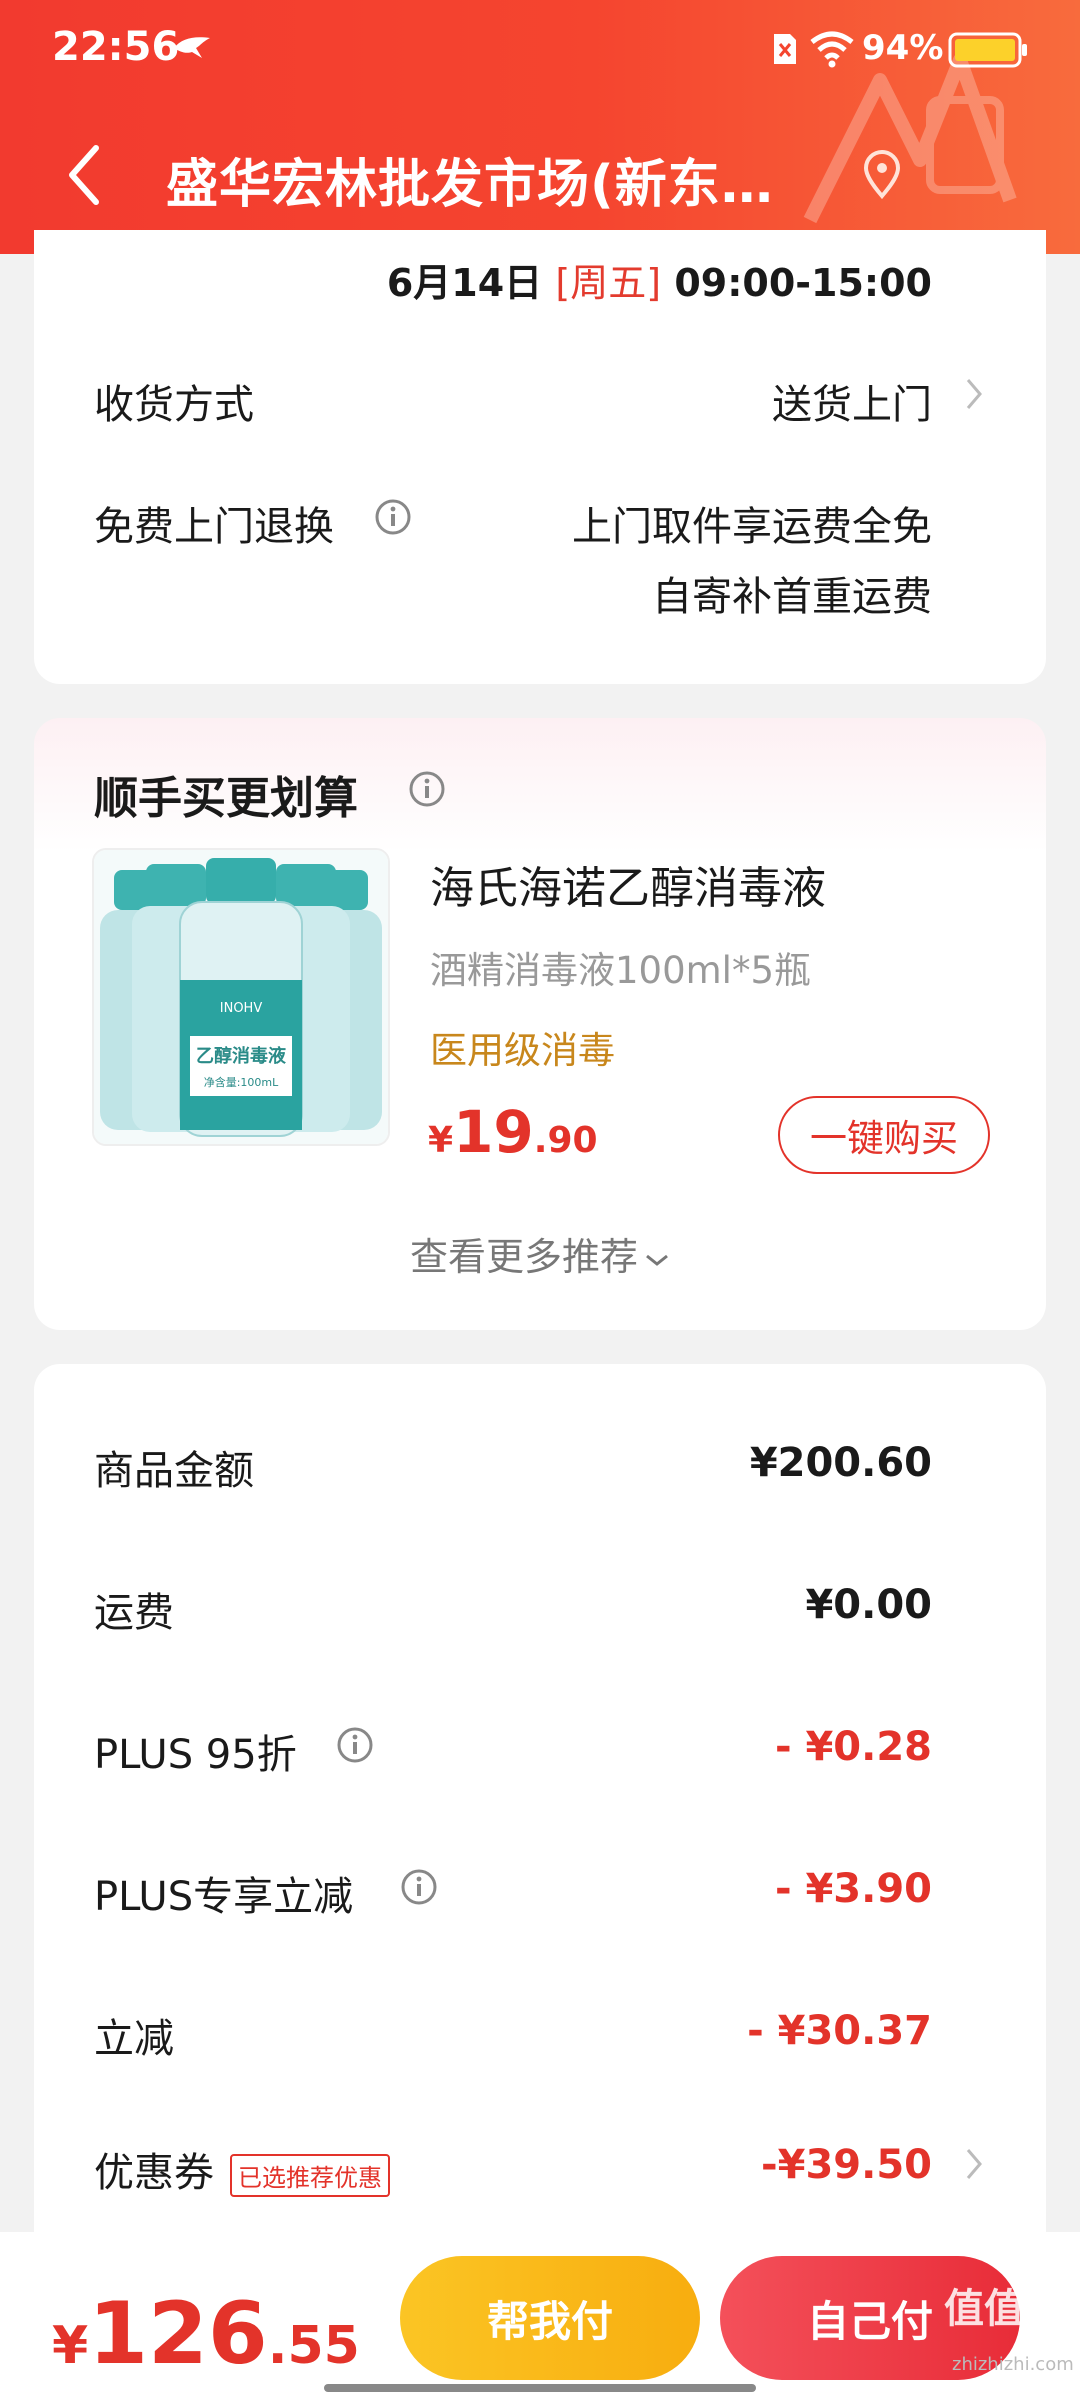  What do you see at coordinates (752, 527) in the screenshot?
I see `free-return-value-1: 上门取件享运费全免` at bounding box center [752, 527].